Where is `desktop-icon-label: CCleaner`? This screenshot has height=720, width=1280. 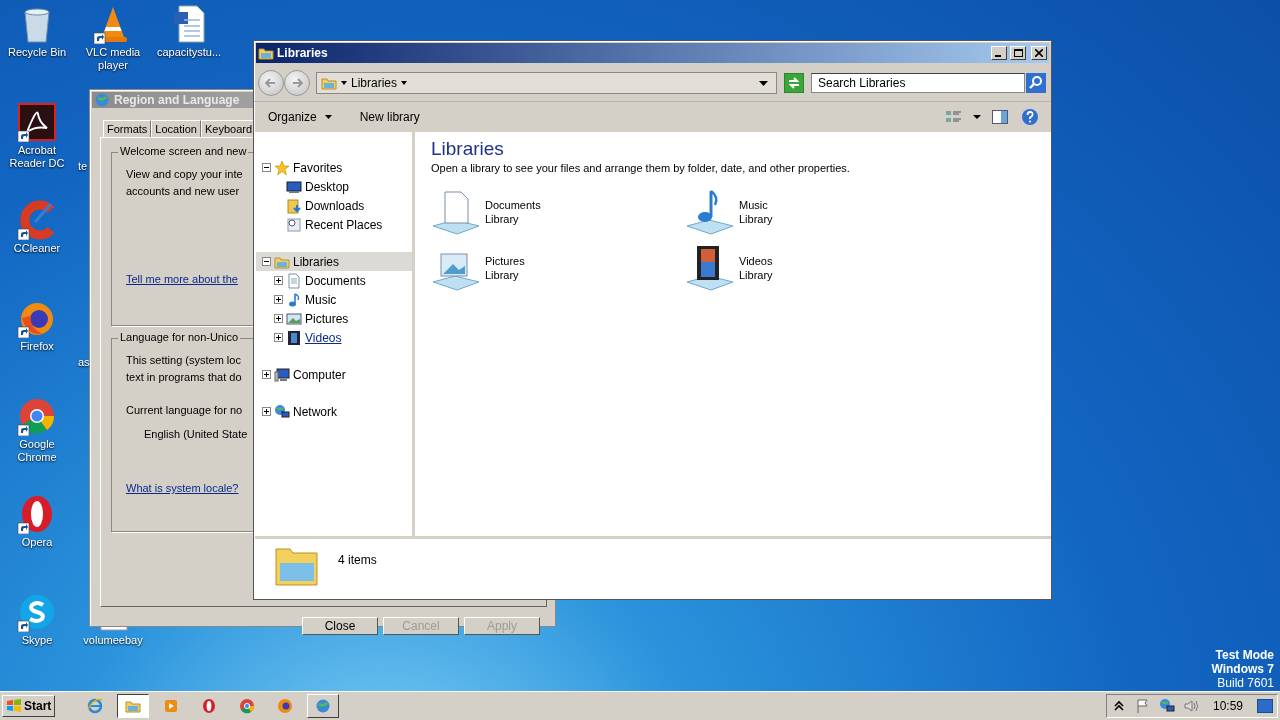 desktop-icon-label: CCleaner is located at coordinates (37, 248).